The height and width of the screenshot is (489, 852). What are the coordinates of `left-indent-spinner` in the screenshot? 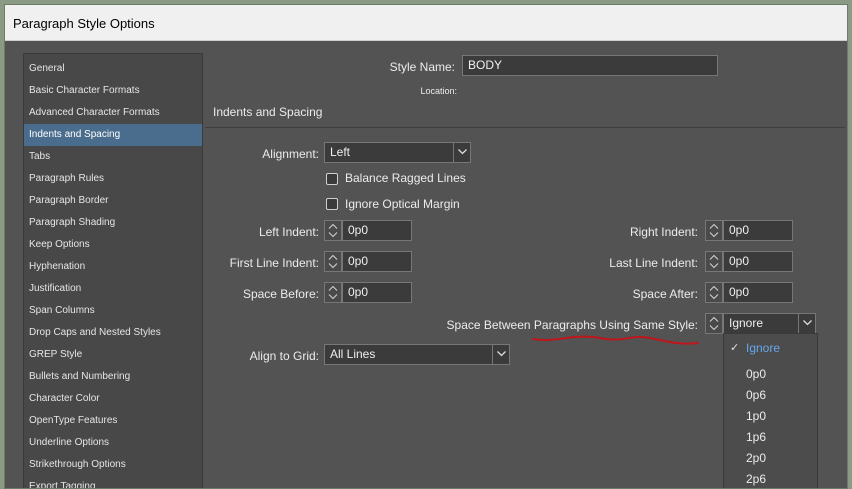 It's located at (333, 230).